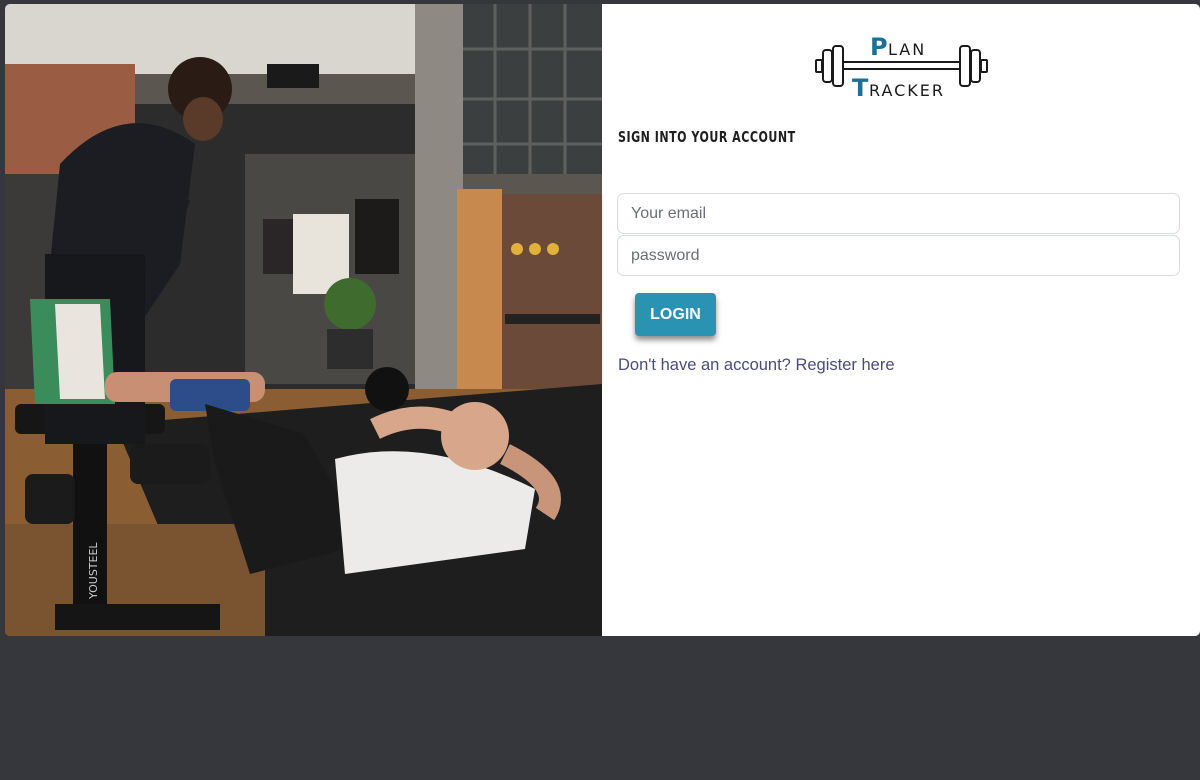 The image size is (1200, 780). Describe the element at coordinates (901, 66) in the screenshot. I see `plan-tracker-logo: P LAN T RACKER` at that location.